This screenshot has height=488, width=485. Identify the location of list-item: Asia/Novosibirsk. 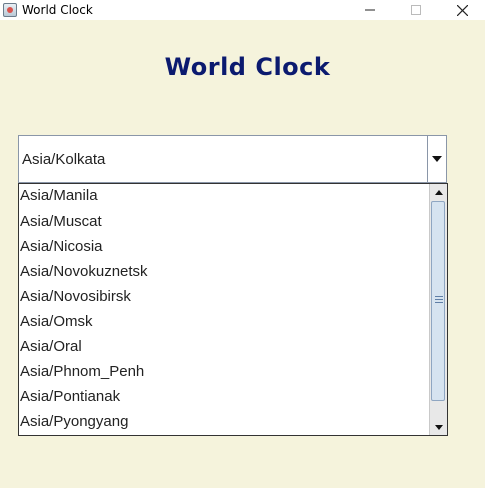
(224, 296).